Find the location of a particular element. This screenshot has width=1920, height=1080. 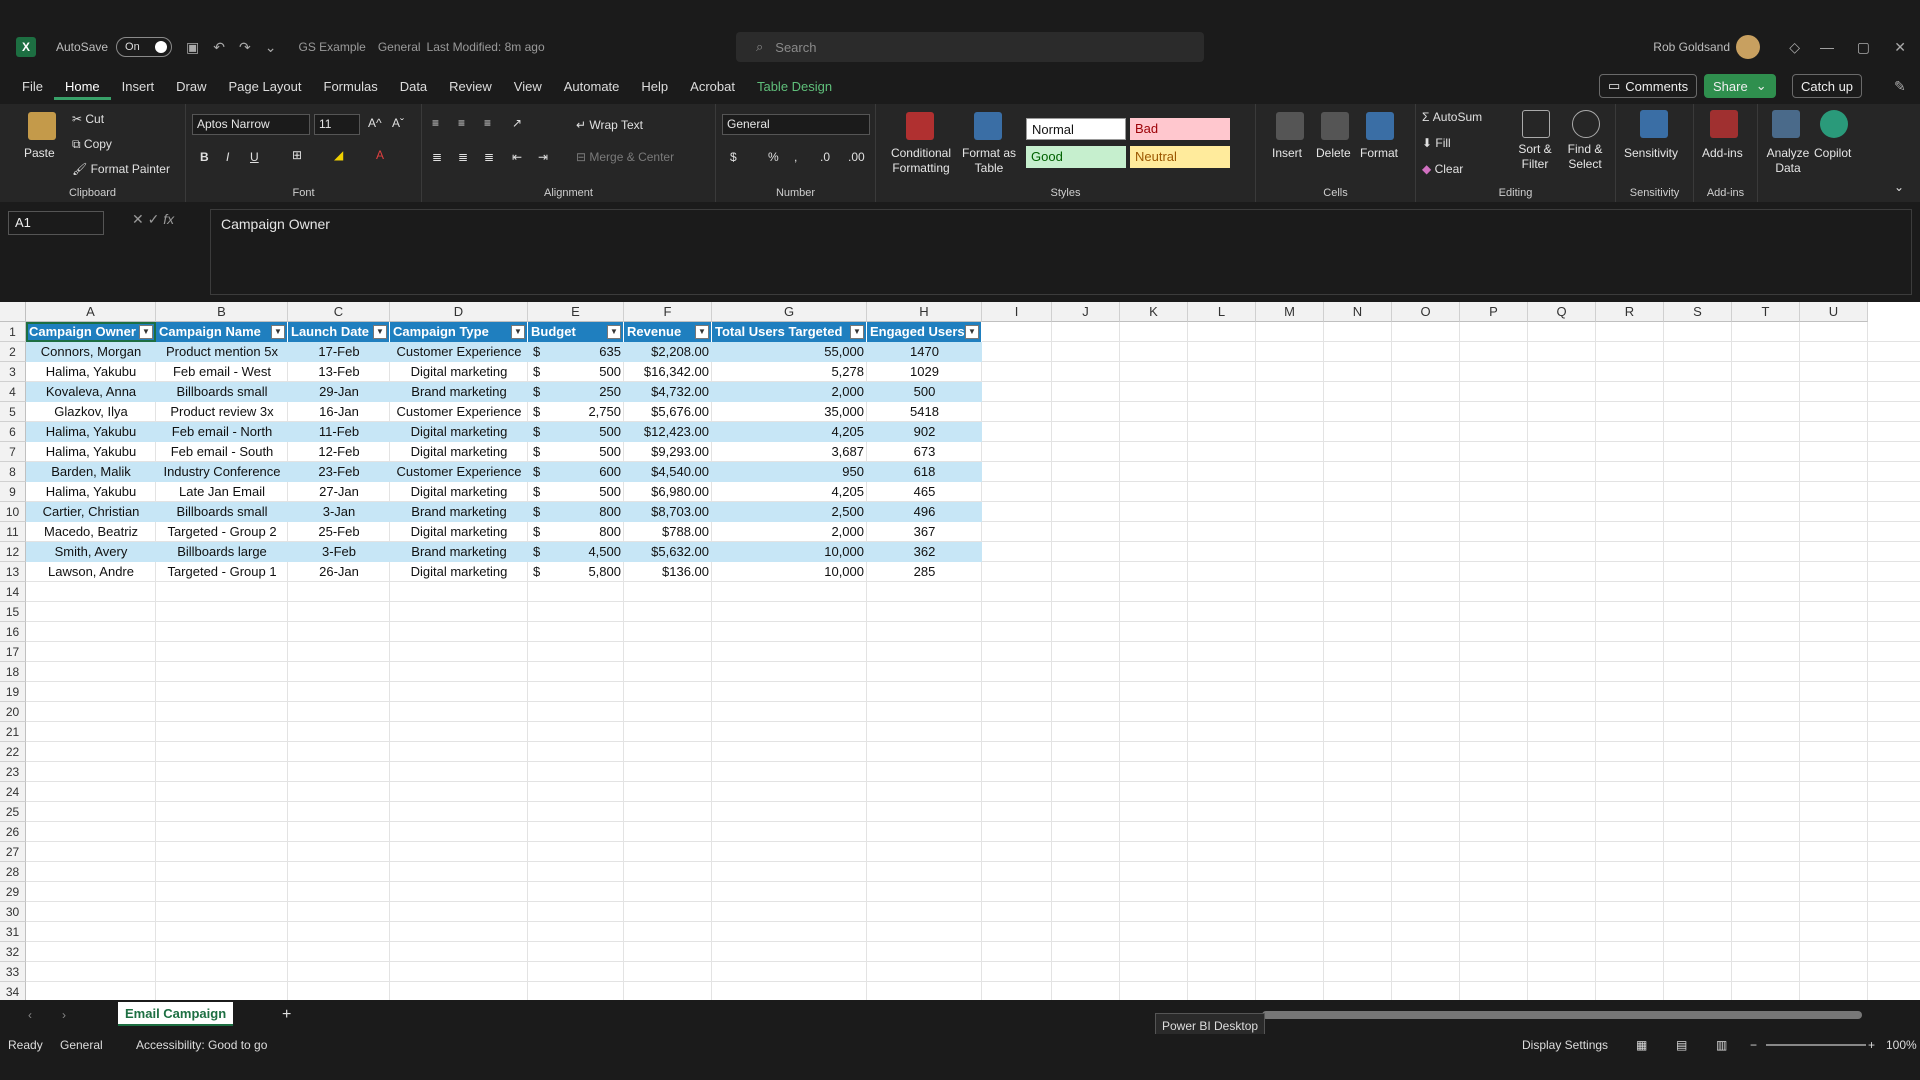

table-cell: $16,342.00 is located at coordinates (668, 372).